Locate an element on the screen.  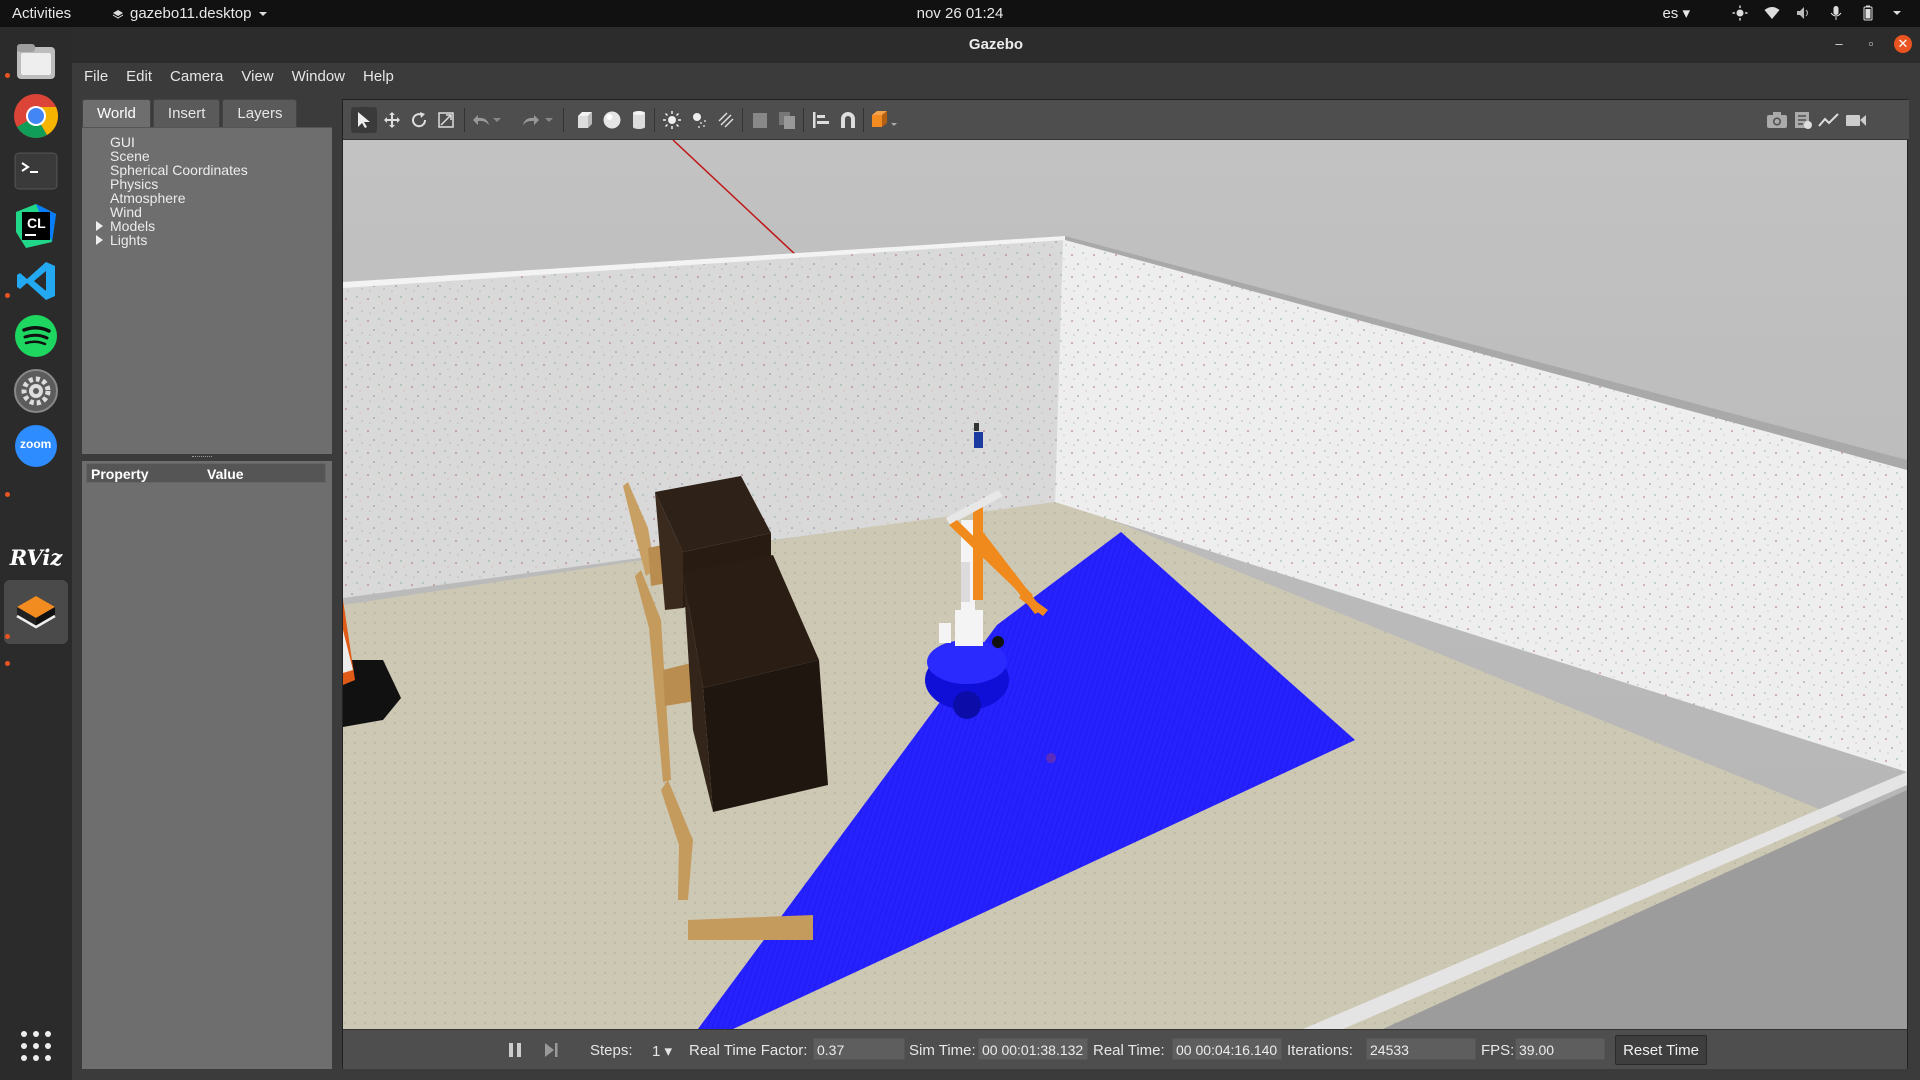
copy-button is located at coordinates (760, 120).